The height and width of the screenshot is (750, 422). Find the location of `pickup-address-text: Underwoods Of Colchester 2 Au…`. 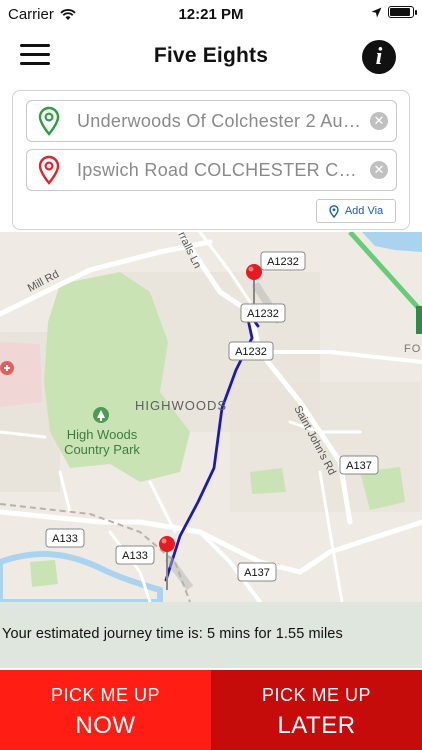

pickup-address-text: Underwoods Of Colchester 2 Au… is located at coordinates (219, 120).